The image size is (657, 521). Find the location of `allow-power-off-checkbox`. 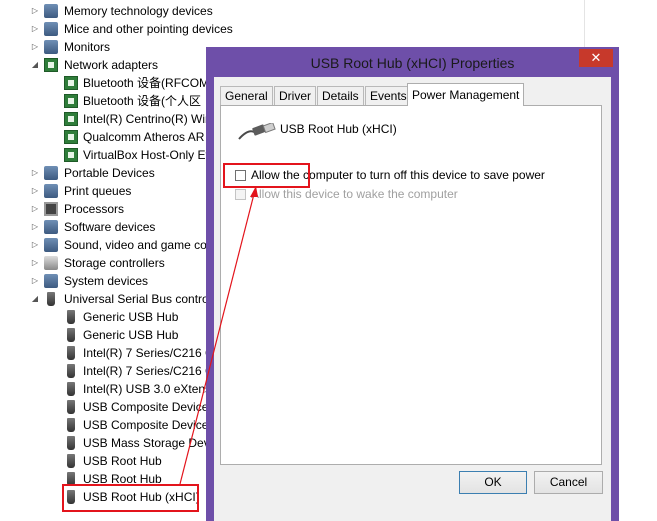

allow-power-off-checkbox is located at coordinates (240, 175).